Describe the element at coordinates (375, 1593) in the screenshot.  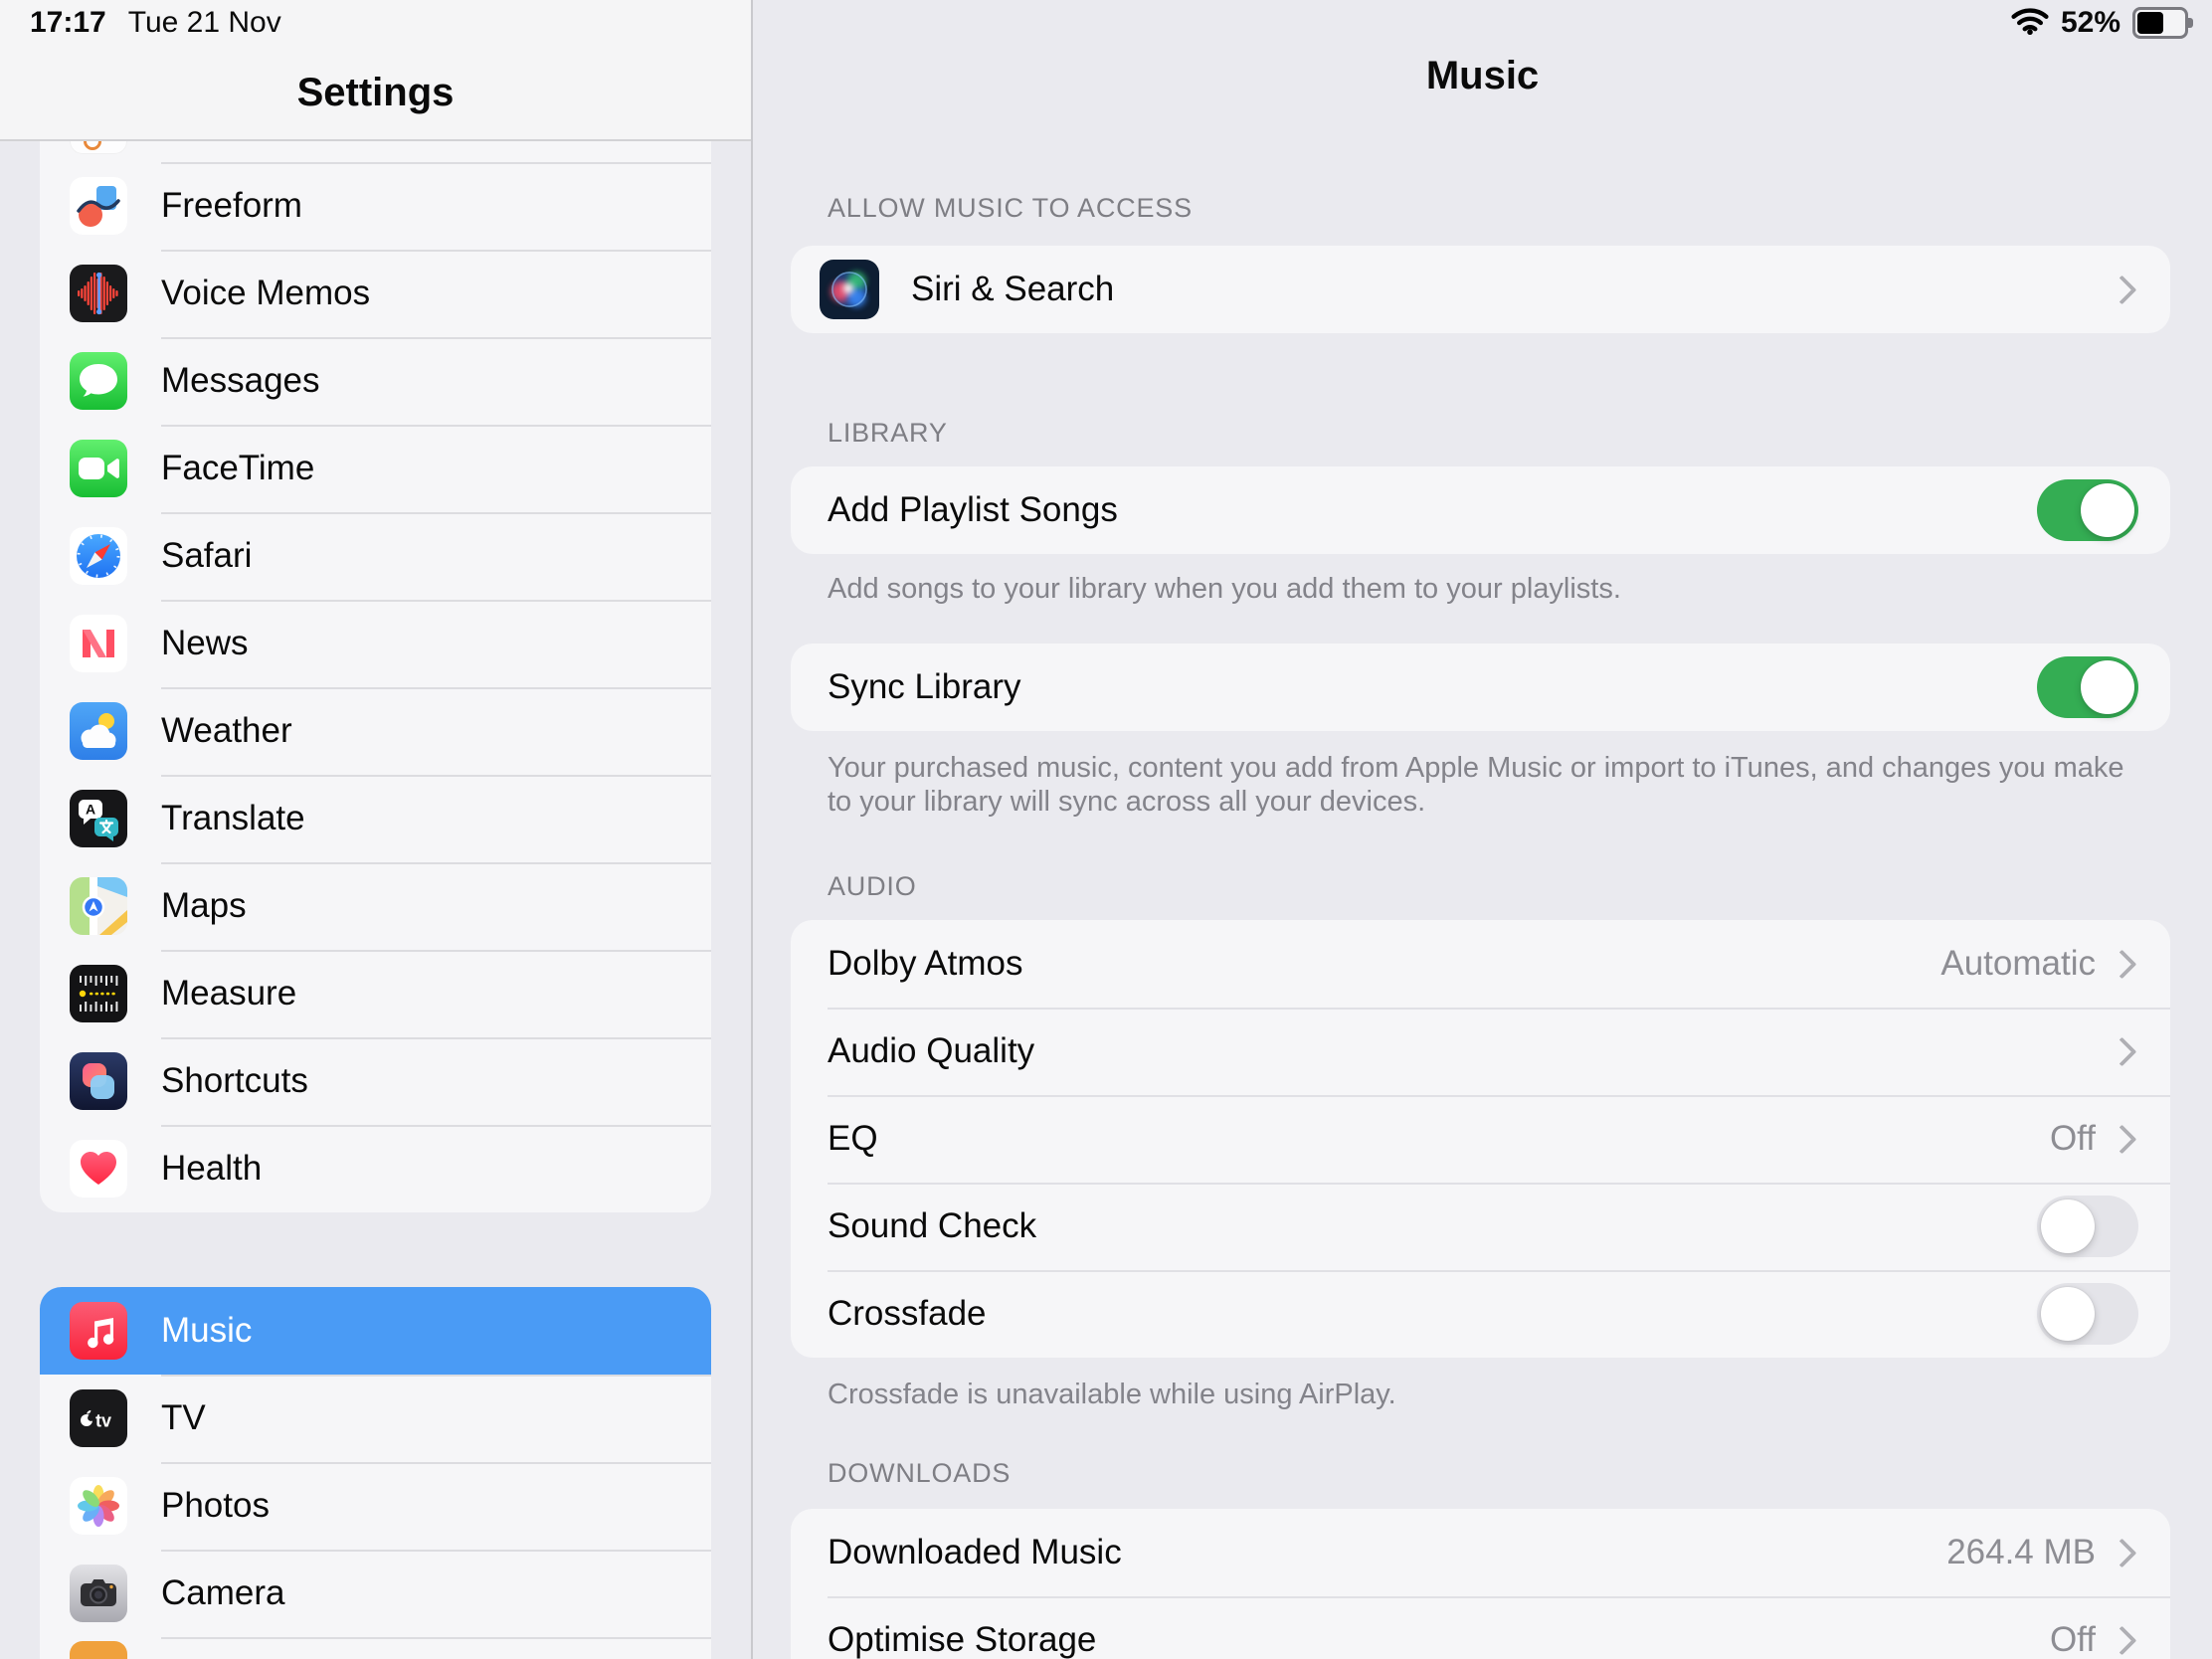
I see `sidebar-item-camera: Camera` at that location.